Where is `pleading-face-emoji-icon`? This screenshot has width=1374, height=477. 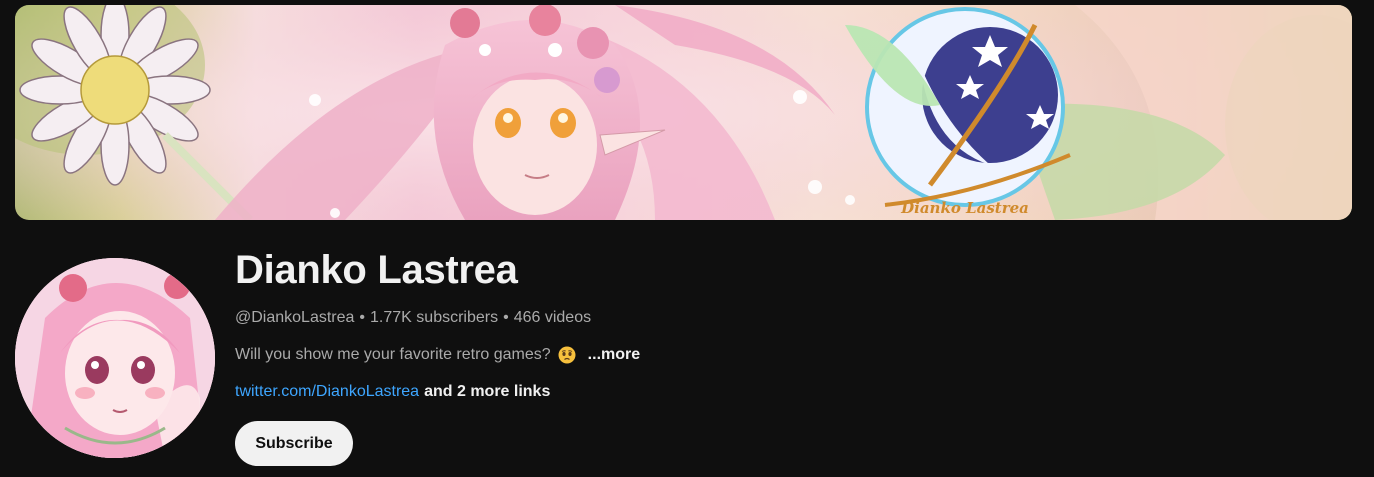
pleading-face-emoji-icon is located at coordinates (567, 355).